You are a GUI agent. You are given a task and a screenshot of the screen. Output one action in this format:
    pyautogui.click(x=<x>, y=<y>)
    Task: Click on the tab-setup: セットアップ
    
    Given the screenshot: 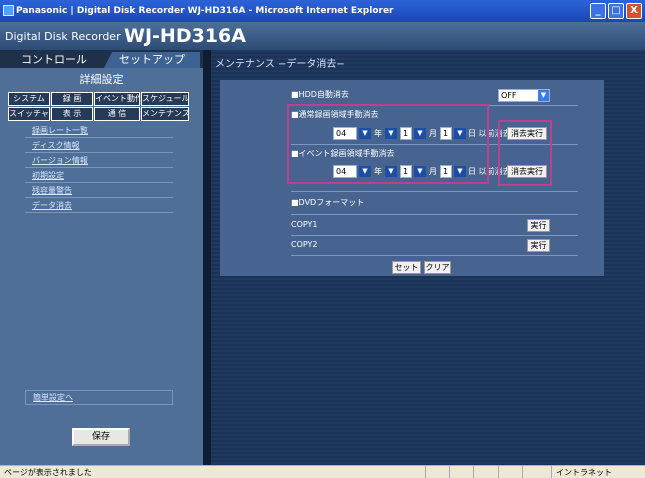 What is the action you would take?
    pyautogui.click(x=152, y=60)
    